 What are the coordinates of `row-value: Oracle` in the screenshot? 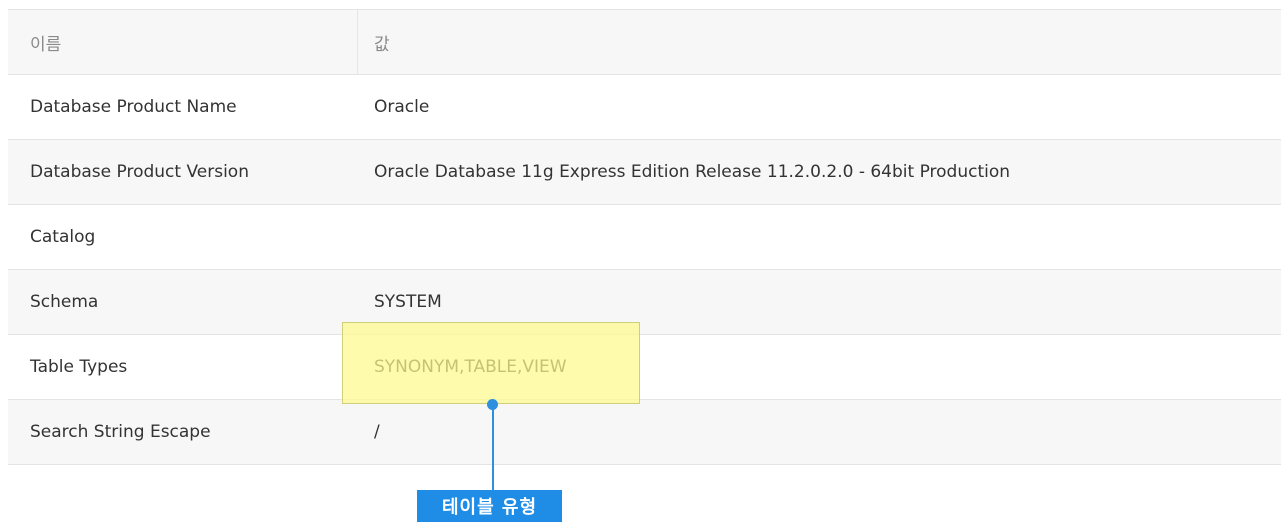 It's located at (402, 107).